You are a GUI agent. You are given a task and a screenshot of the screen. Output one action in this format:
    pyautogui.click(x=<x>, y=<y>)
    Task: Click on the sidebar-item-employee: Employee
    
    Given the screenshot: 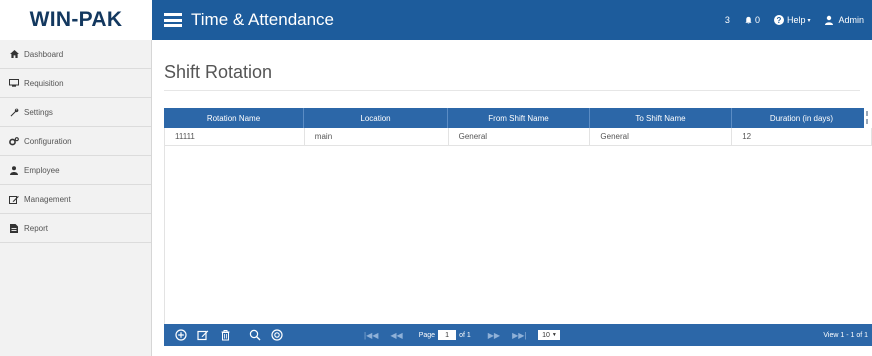 What is the action you would take?
    pyautogui.click(x=75, y=170)
    